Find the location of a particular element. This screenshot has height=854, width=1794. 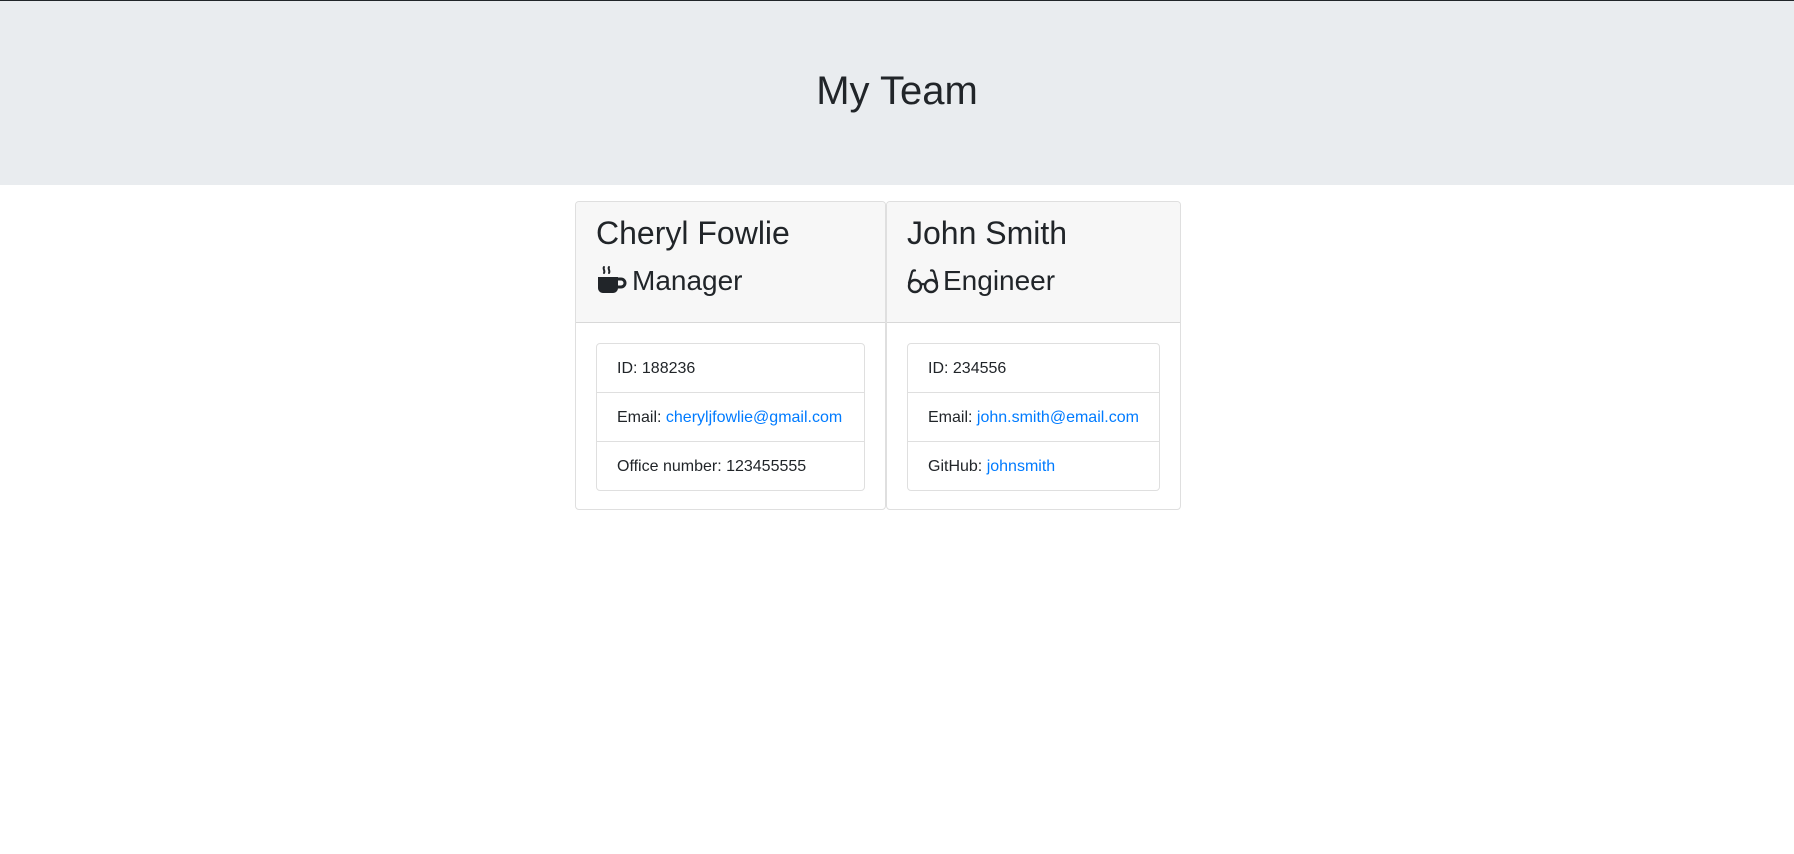

email-link: cheryljfowlie@gmail.com is located at coordinates (754, 417).